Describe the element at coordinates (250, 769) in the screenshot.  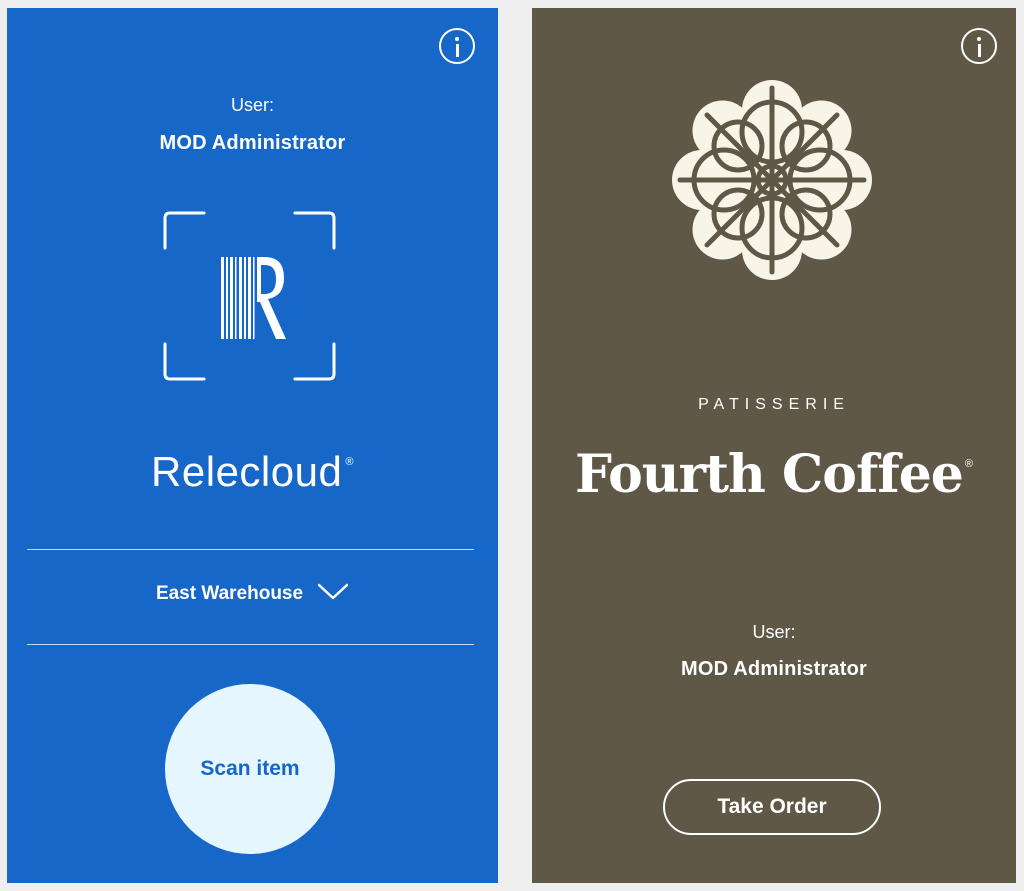
I see `scan-item-button: Scan item` at that location.